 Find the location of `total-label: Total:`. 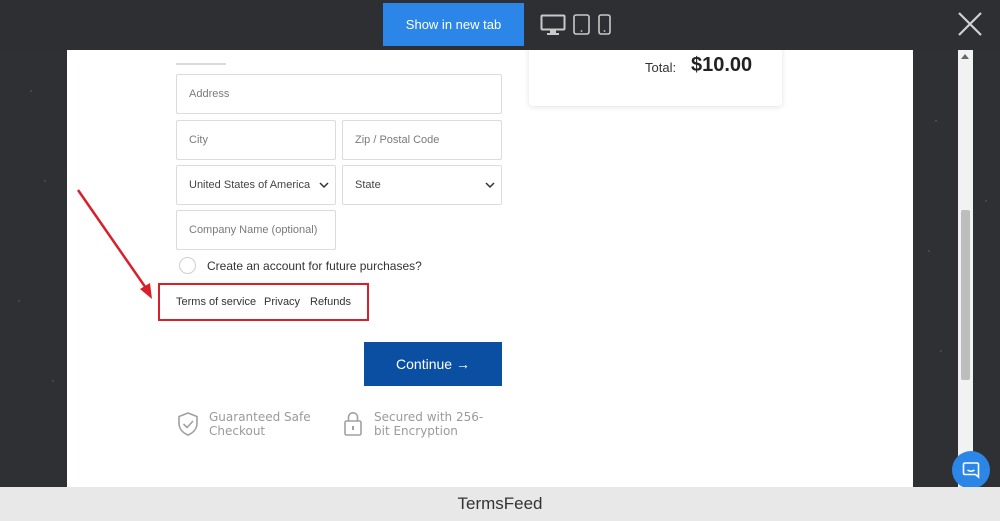

total-label: Total: is located at coordinates (661, 67).